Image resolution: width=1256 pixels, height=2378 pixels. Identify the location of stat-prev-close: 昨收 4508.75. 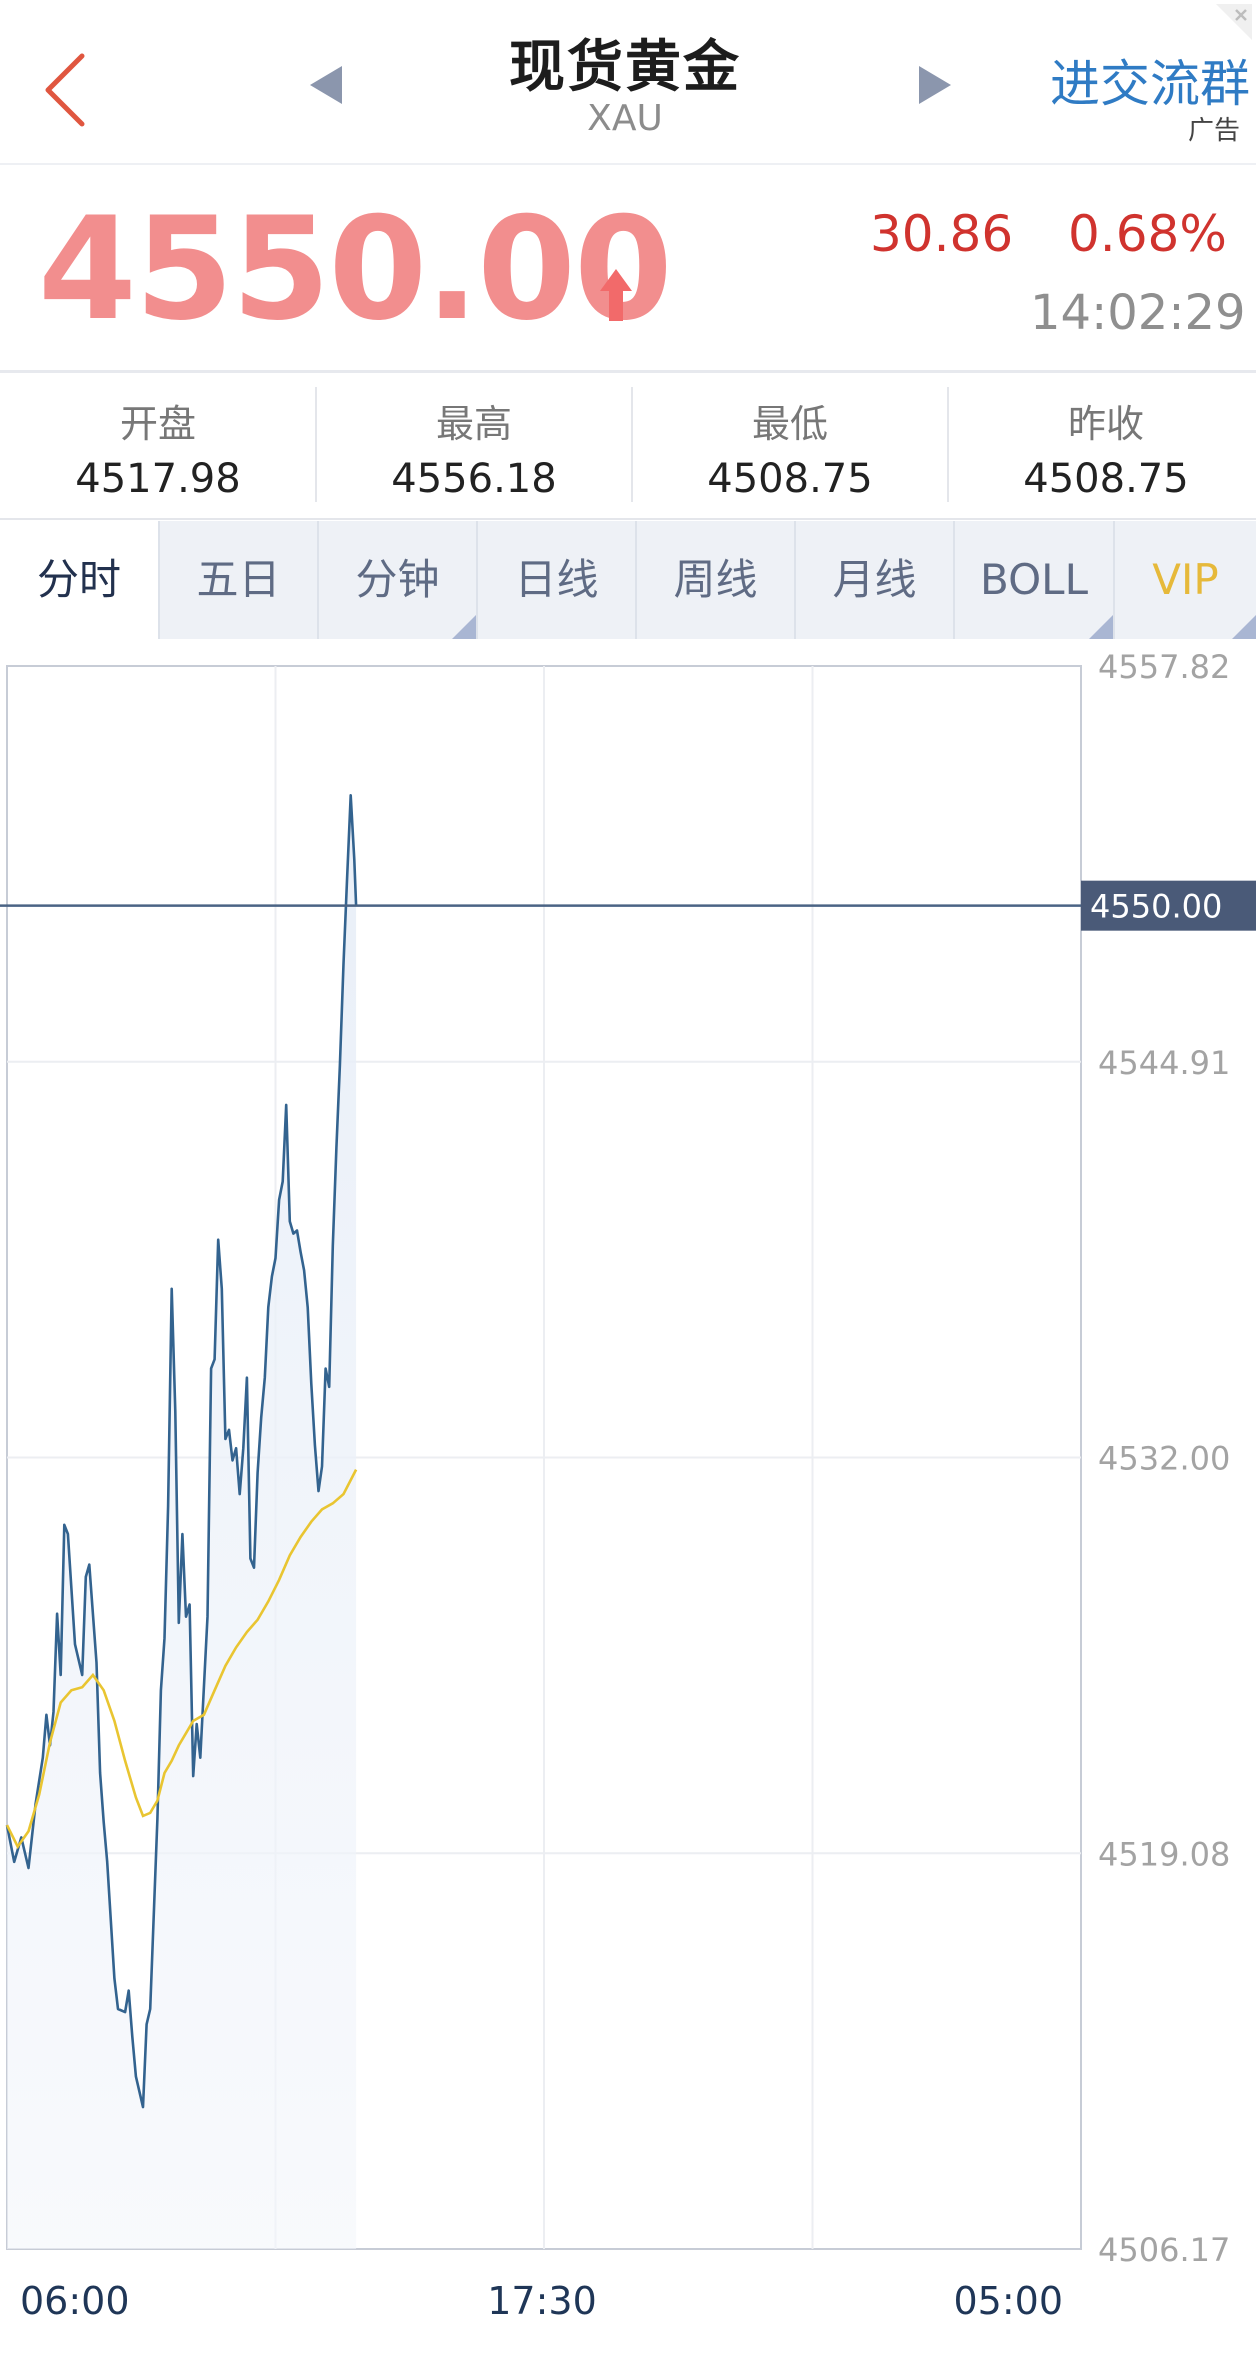
(1102, 445).